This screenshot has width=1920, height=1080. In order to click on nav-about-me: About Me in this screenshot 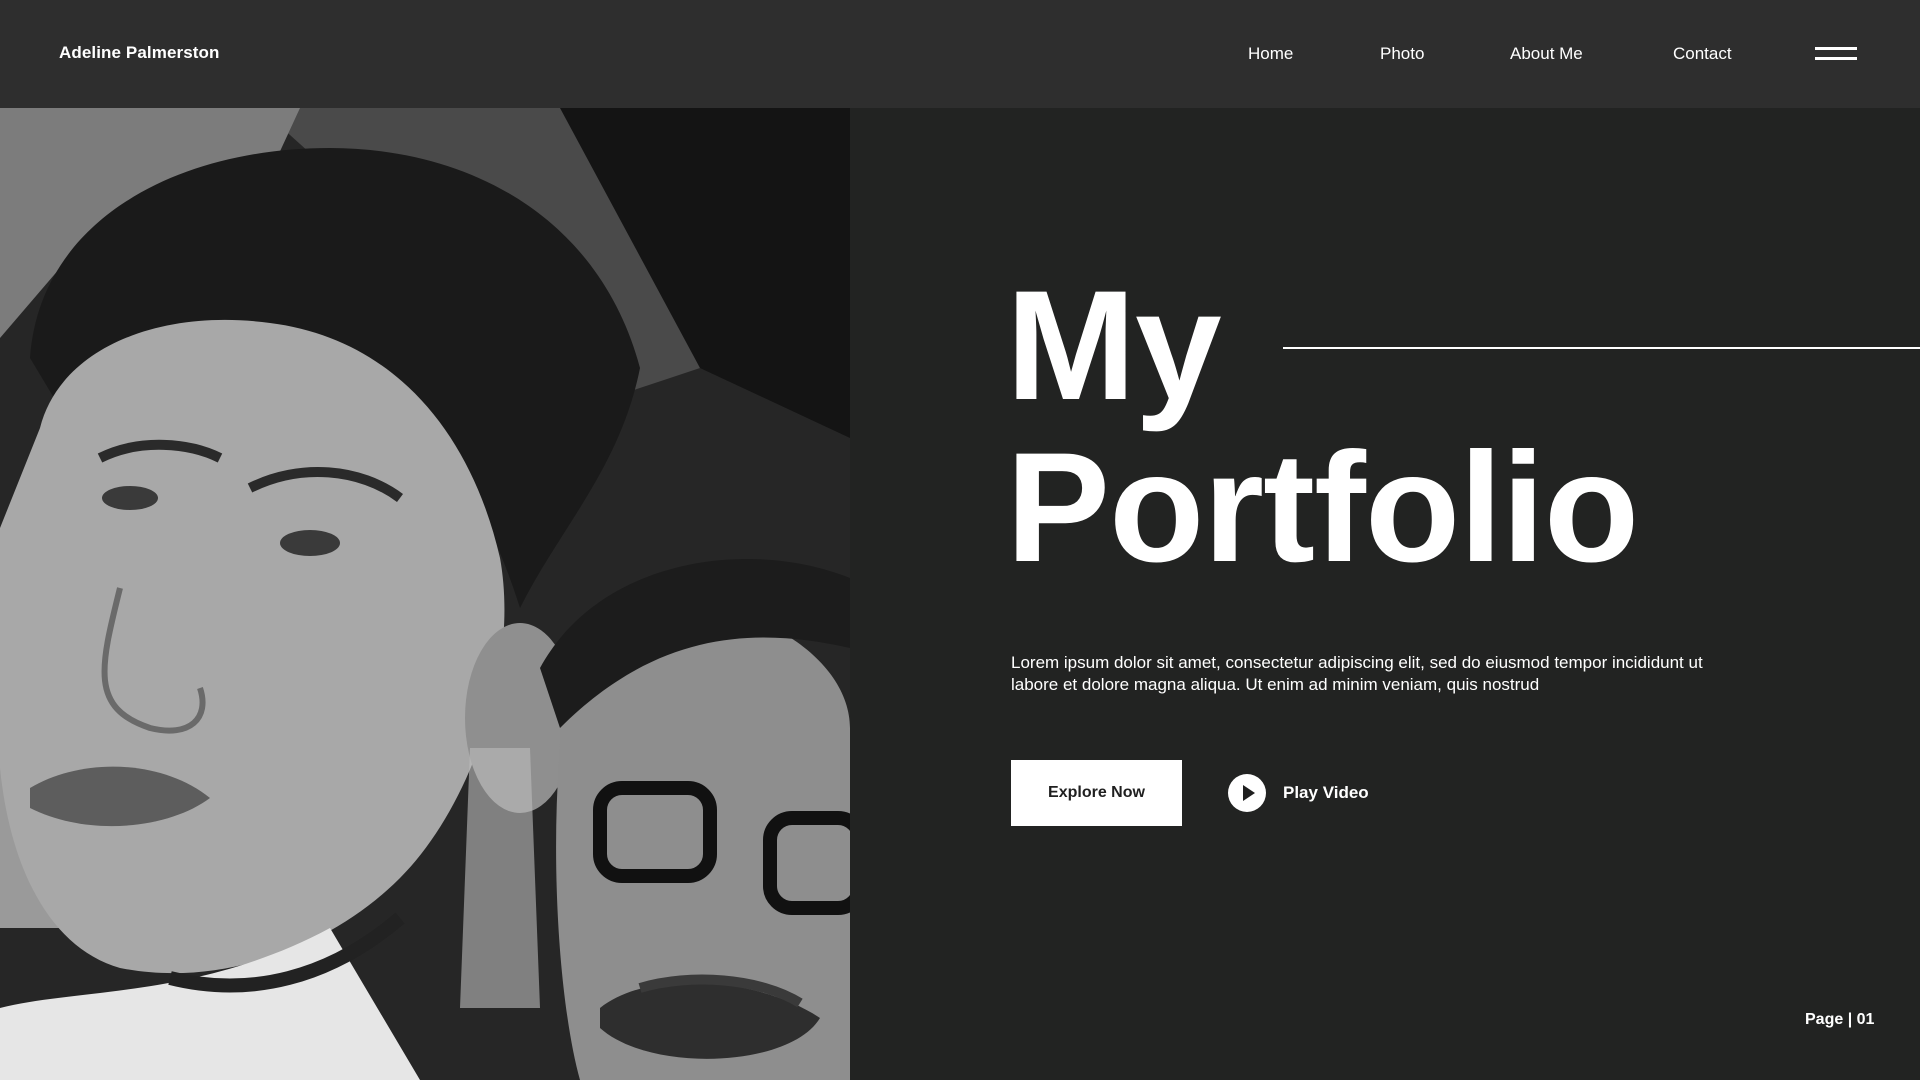, I will do `click(1546, 54)`.